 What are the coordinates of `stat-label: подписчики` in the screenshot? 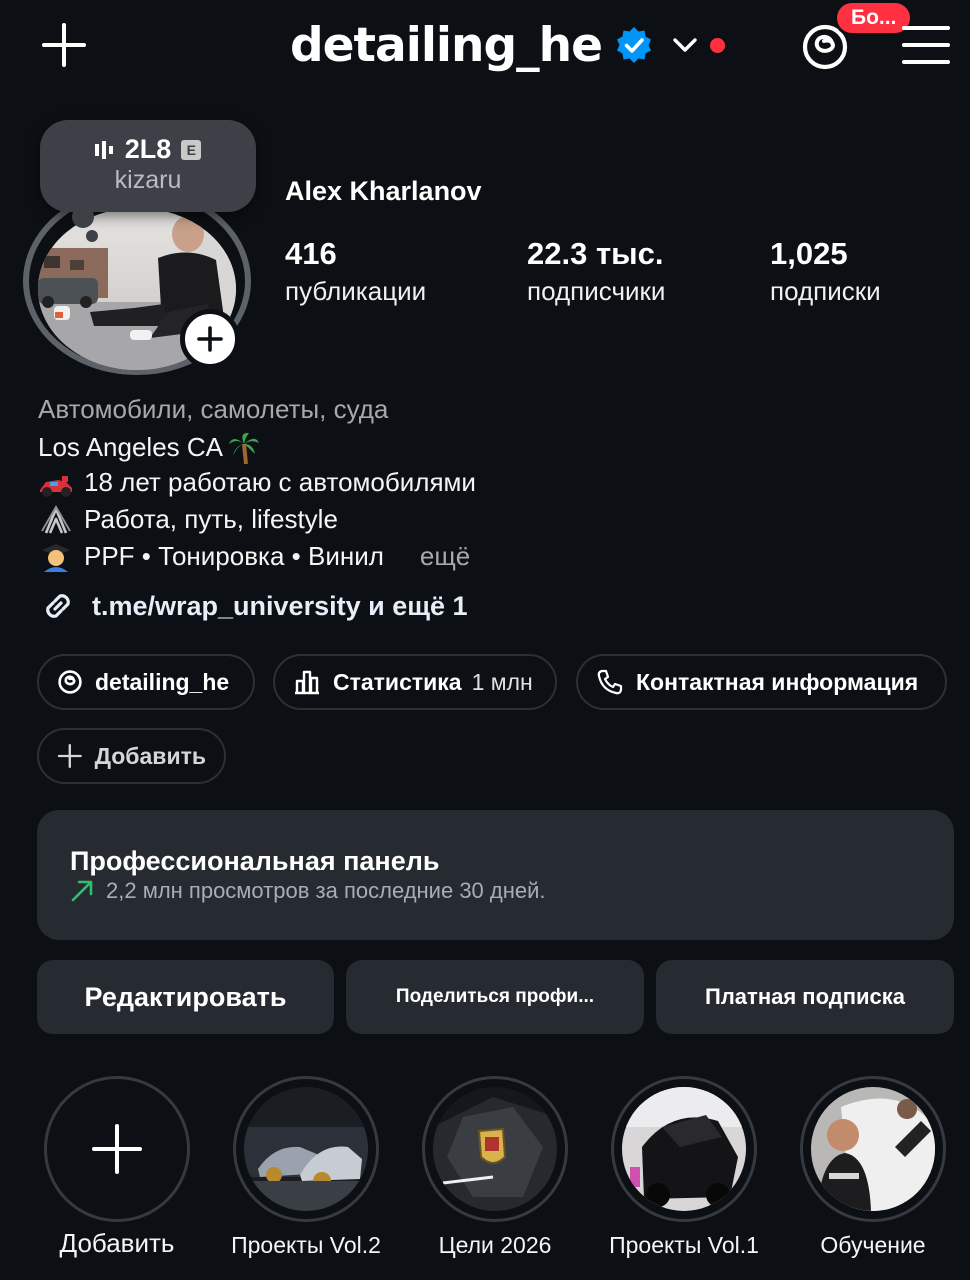 It's located at (596, 291).